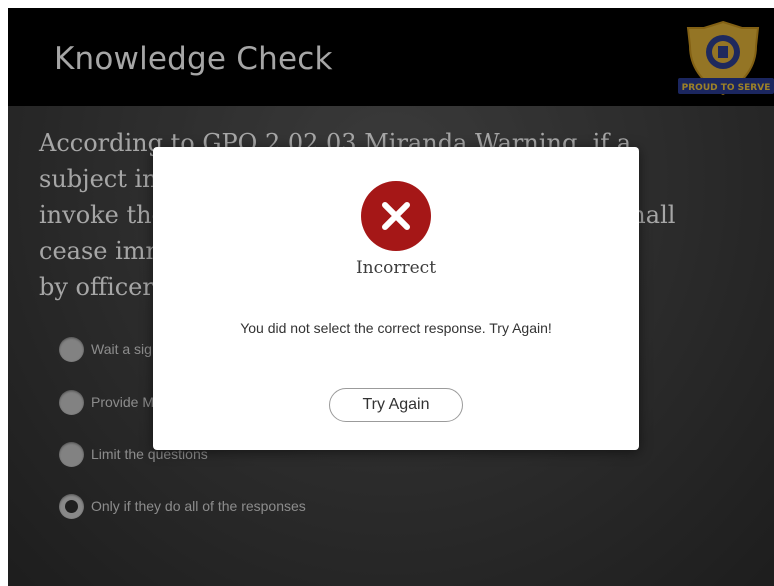 Image resolution: width=774 pixels, height=586 pixels. I want to click on dialog-title: Incorrect, so click(396, 268).